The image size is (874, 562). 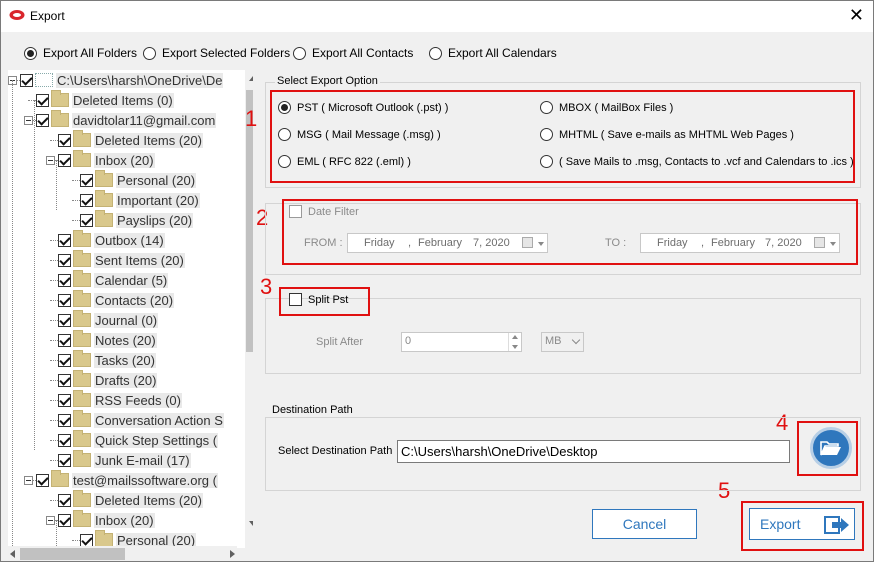 I want to click on date-filter-checkbox: Date Filter, so click(x=324, y=211).